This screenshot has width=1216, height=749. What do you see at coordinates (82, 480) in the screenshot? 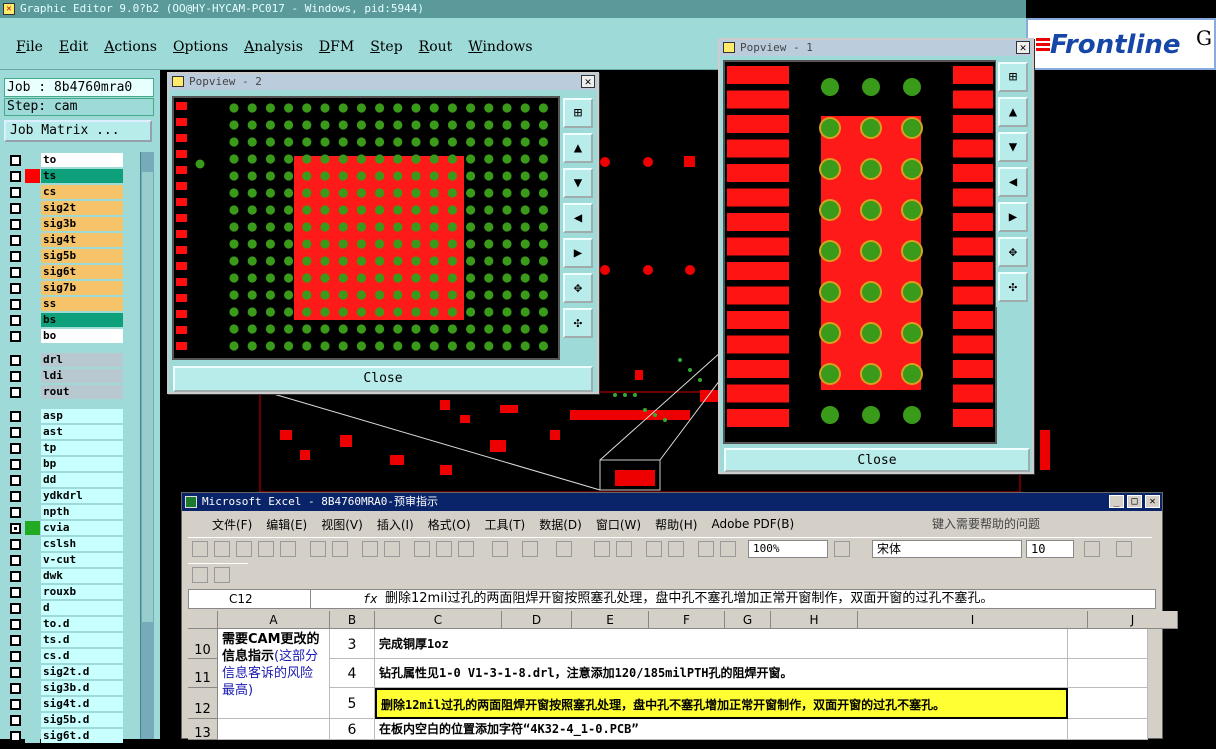
I see `layer-name: dd` at bounding box center [82, 480].